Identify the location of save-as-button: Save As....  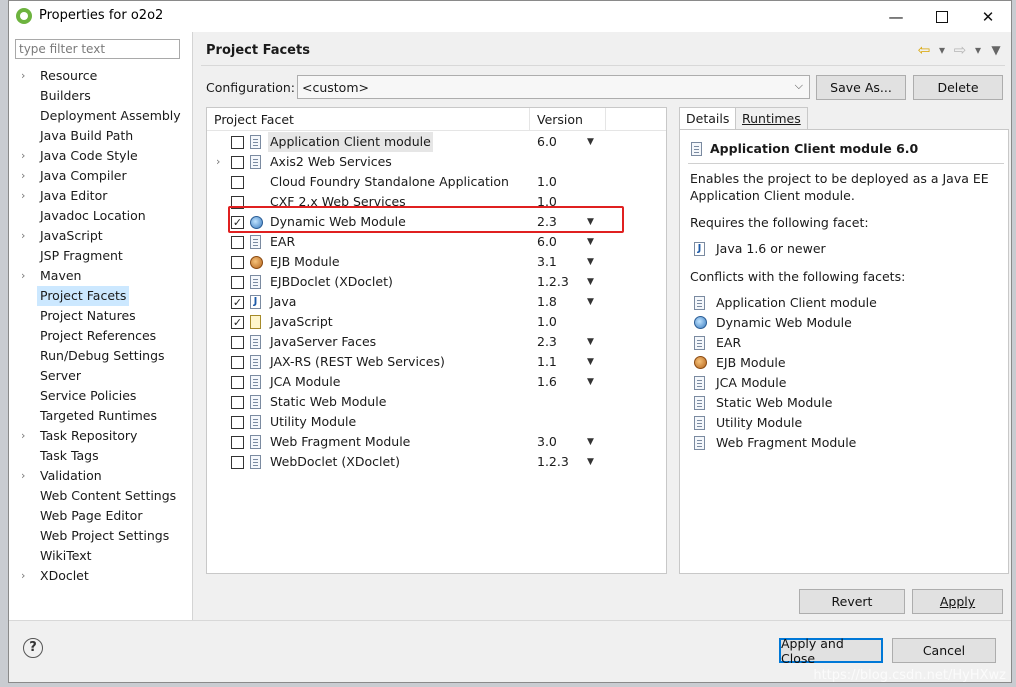
(861, 87).